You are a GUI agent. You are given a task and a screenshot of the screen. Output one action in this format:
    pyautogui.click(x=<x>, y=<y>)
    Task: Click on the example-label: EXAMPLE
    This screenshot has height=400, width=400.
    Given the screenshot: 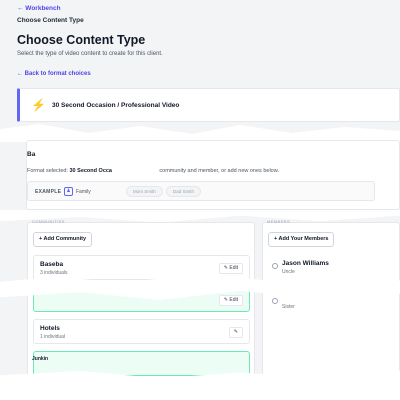 What is the action you would take?
    pyautogui.click(x=48, y=192)
    